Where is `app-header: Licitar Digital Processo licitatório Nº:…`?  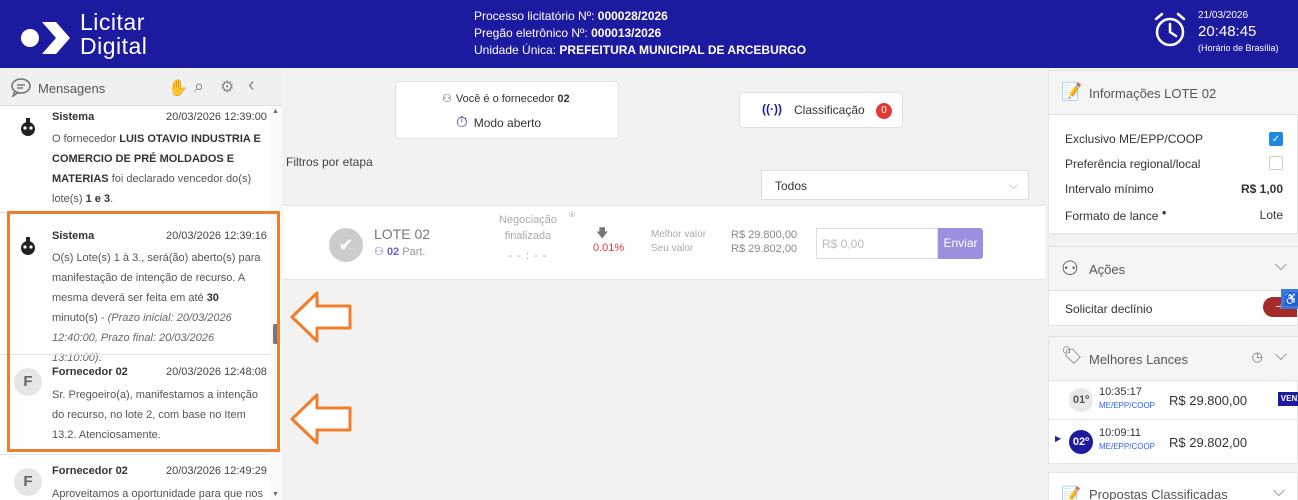 app-header: Licitar Digital Processo licitatório Nº:… is located at coordinates (649, 34).